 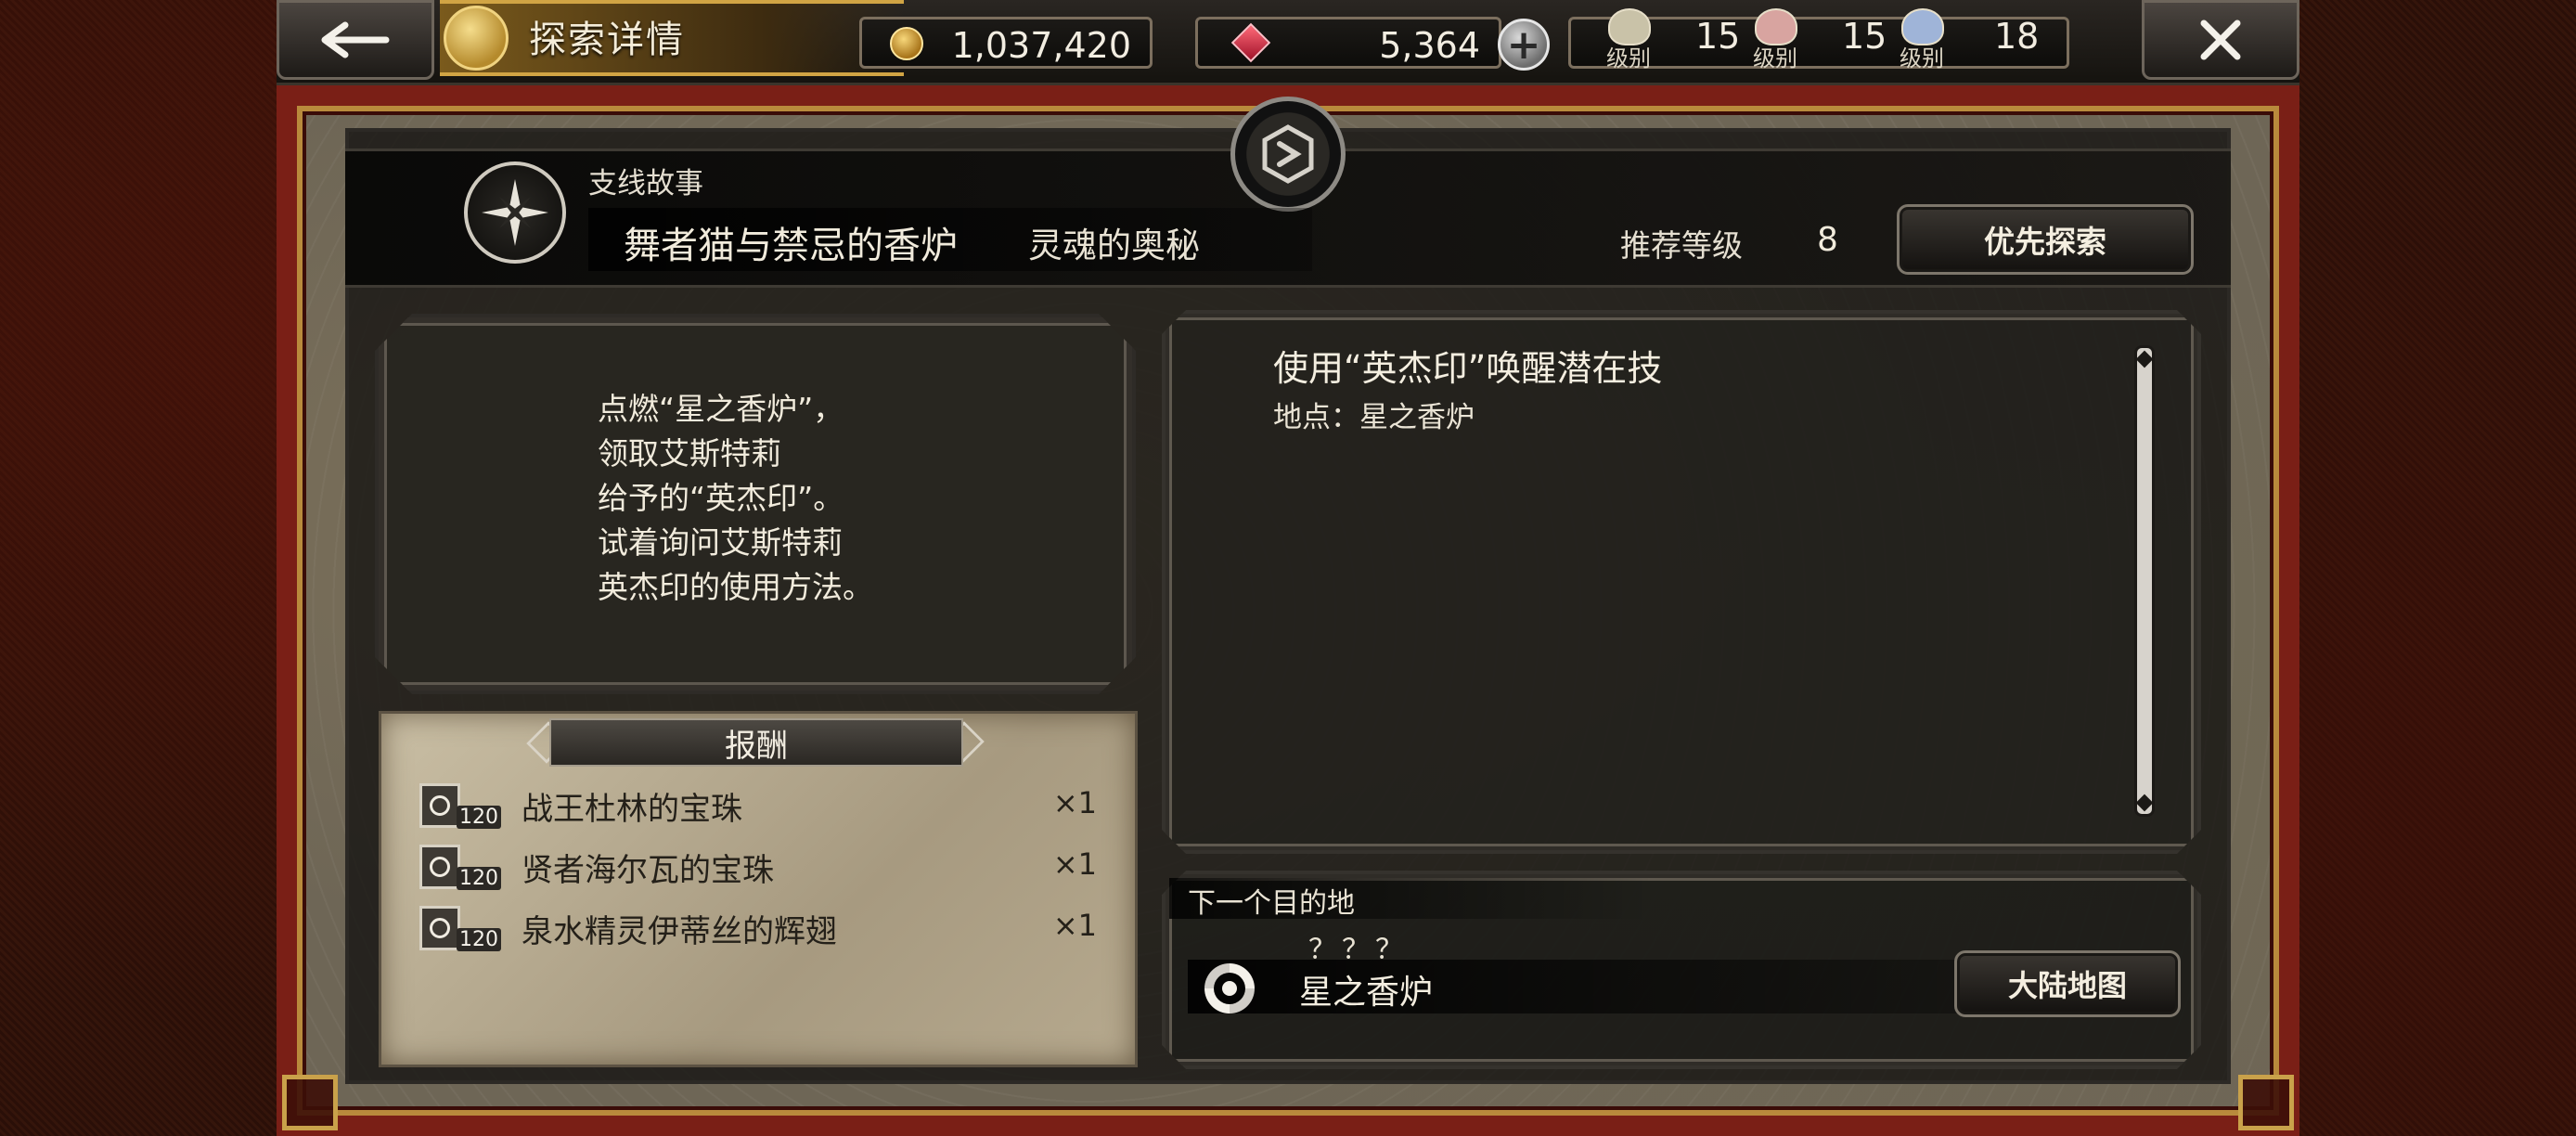 I want to click on reward-item: 120 泉水精灵伊蒂丝的辉翅 ×1, so click(x=758, y=928).